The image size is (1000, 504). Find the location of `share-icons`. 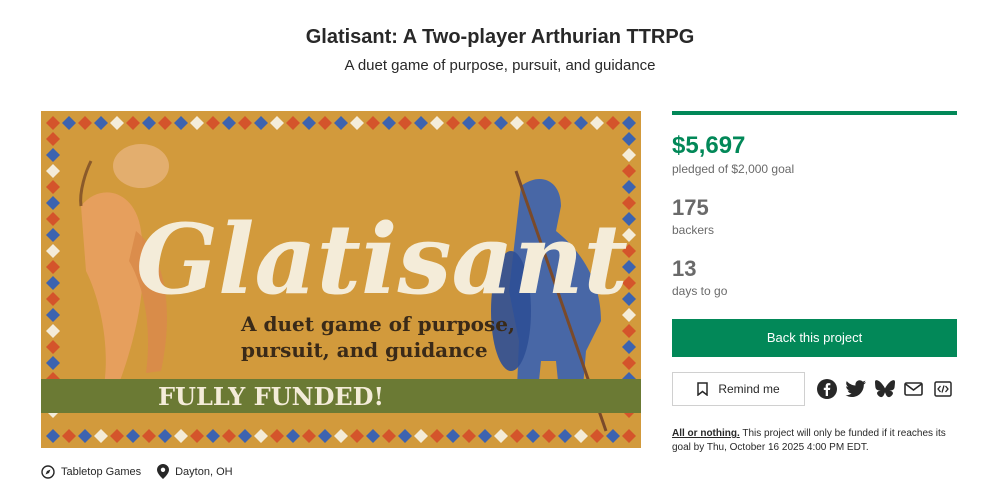

share-icons is located at coordinates (884, 389).